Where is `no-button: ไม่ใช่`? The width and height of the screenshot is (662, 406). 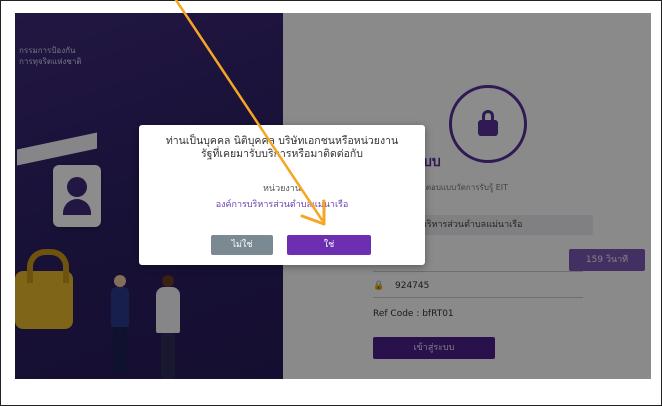 no-button: ไม่ใช่ is located at coordinates (242, 245).